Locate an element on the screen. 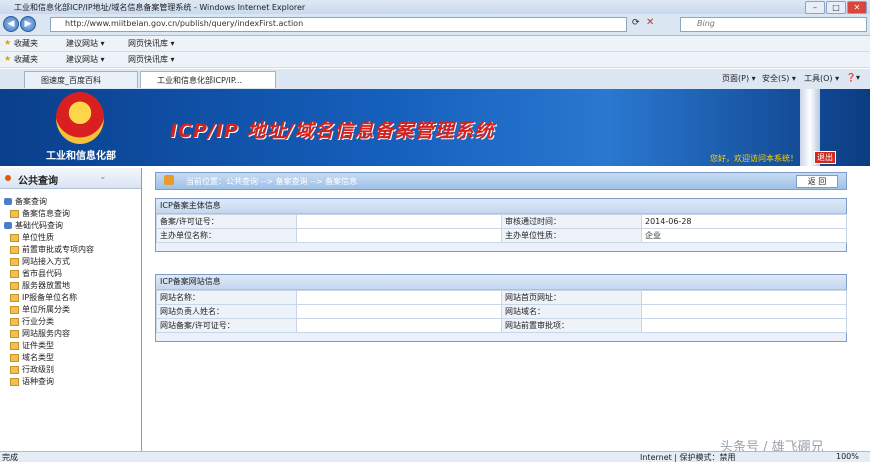 The image size is (870, 463). sidebar-item: 行政级别 is located at coordinates (32, 369).